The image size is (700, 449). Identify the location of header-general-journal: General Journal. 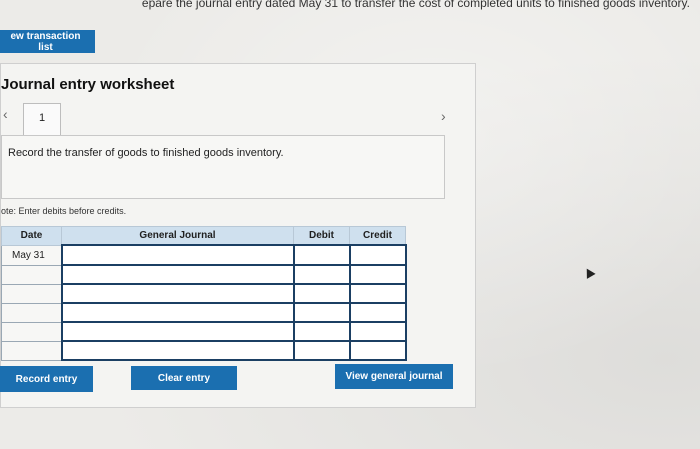
(177, 236).